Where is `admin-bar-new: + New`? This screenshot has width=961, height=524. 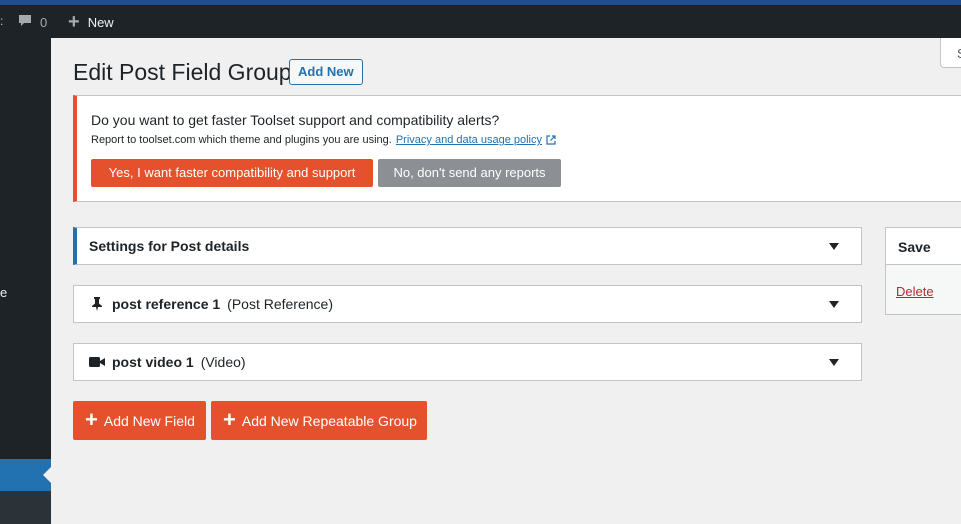
admin-bar-new: + New is located at coordinates (91, 22).